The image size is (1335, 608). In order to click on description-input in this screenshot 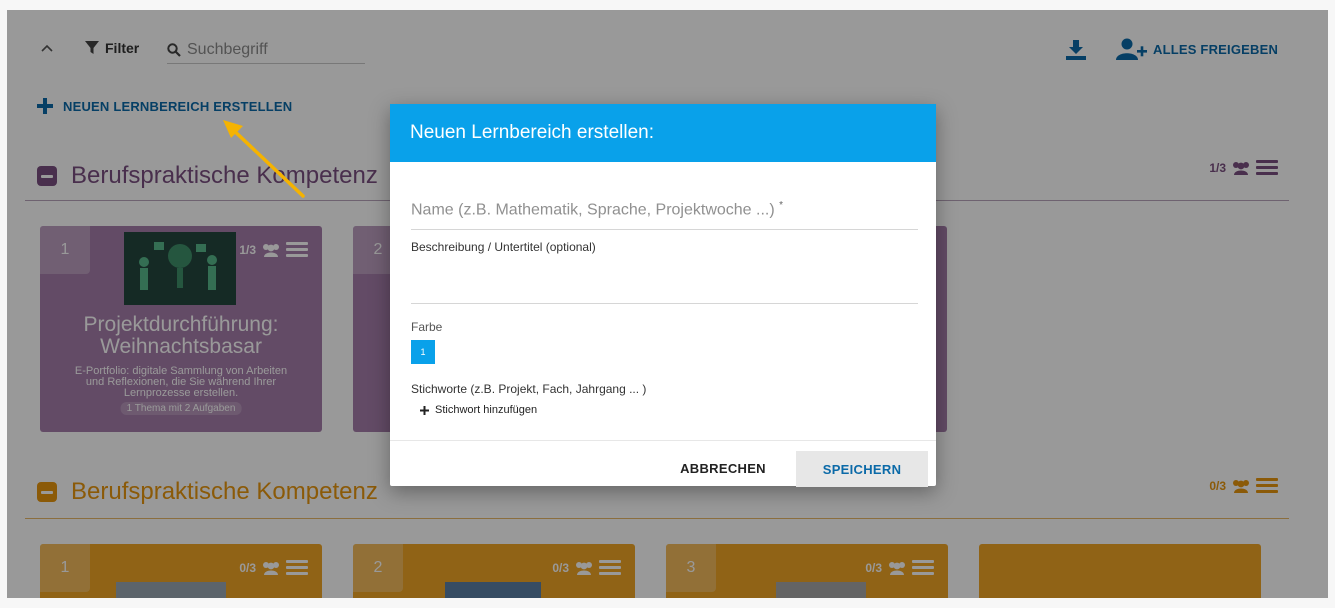, I will do `click(664, 284)`.